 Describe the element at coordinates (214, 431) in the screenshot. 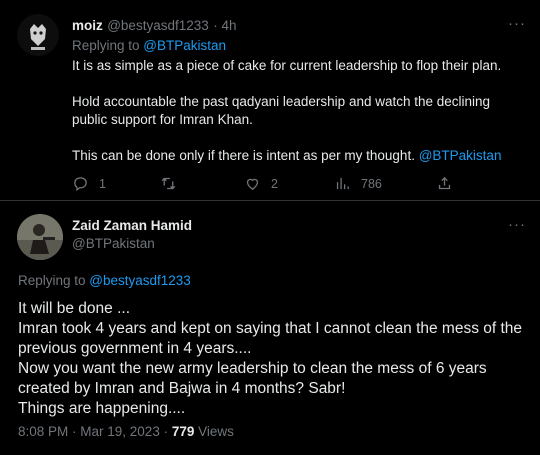

I see `main-views-label: Views` at that location.